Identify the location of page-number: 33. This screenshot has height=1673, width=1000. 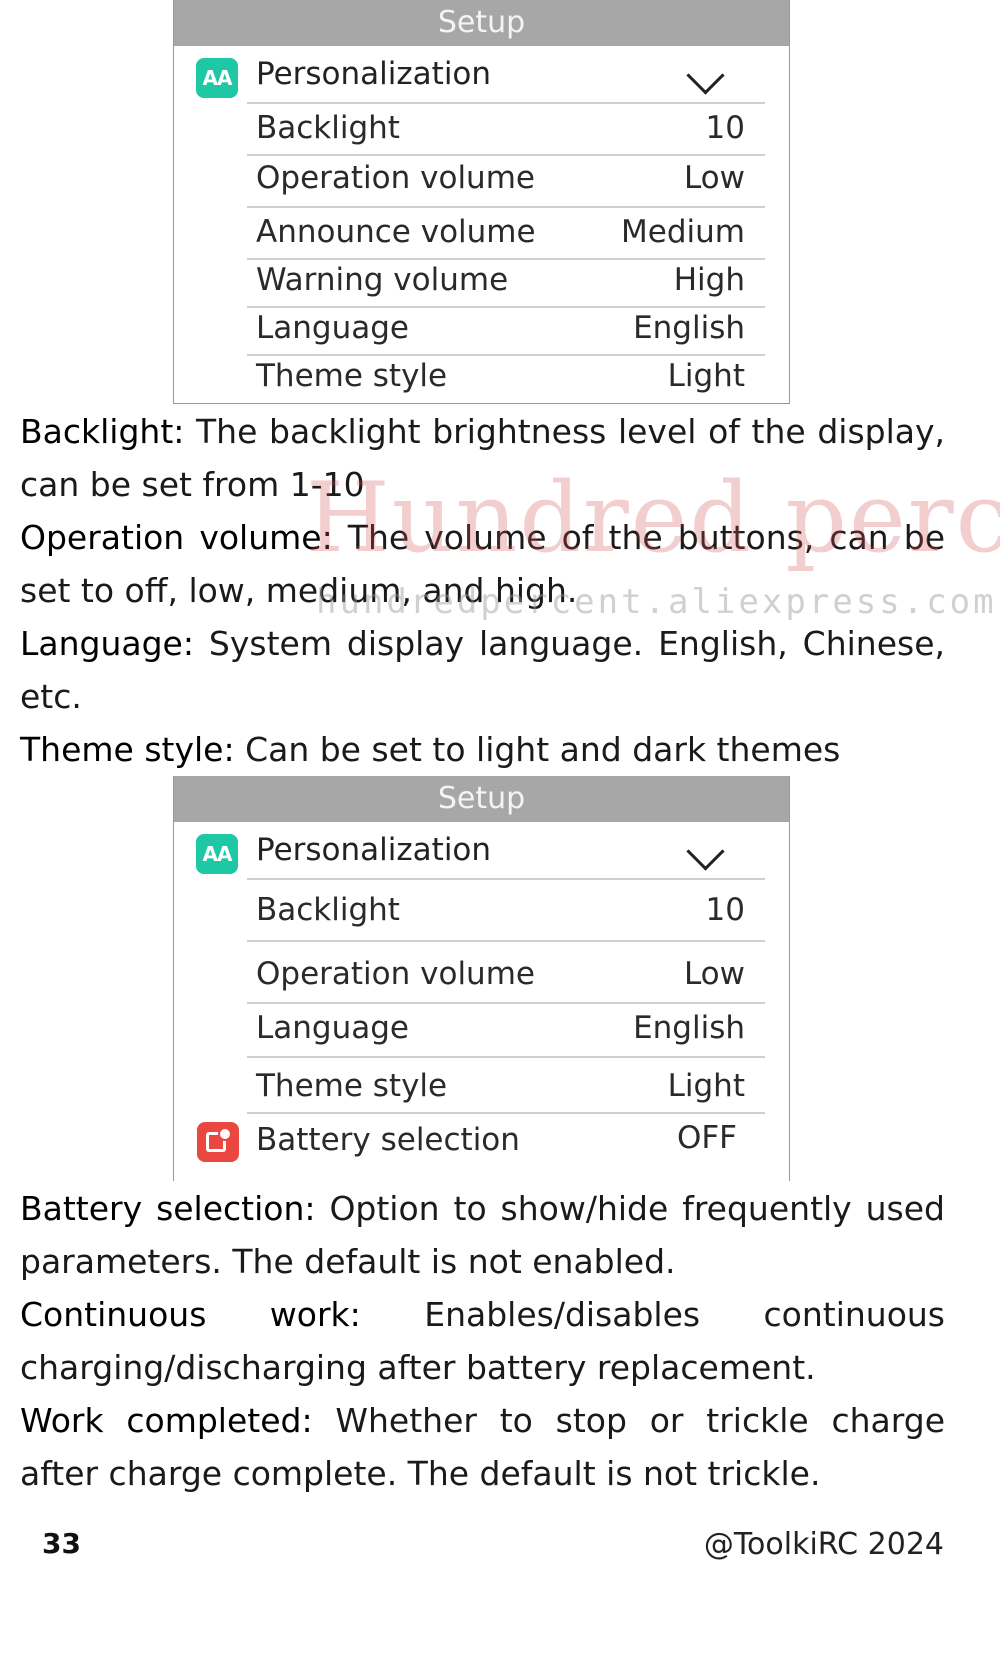
(61, 1543).